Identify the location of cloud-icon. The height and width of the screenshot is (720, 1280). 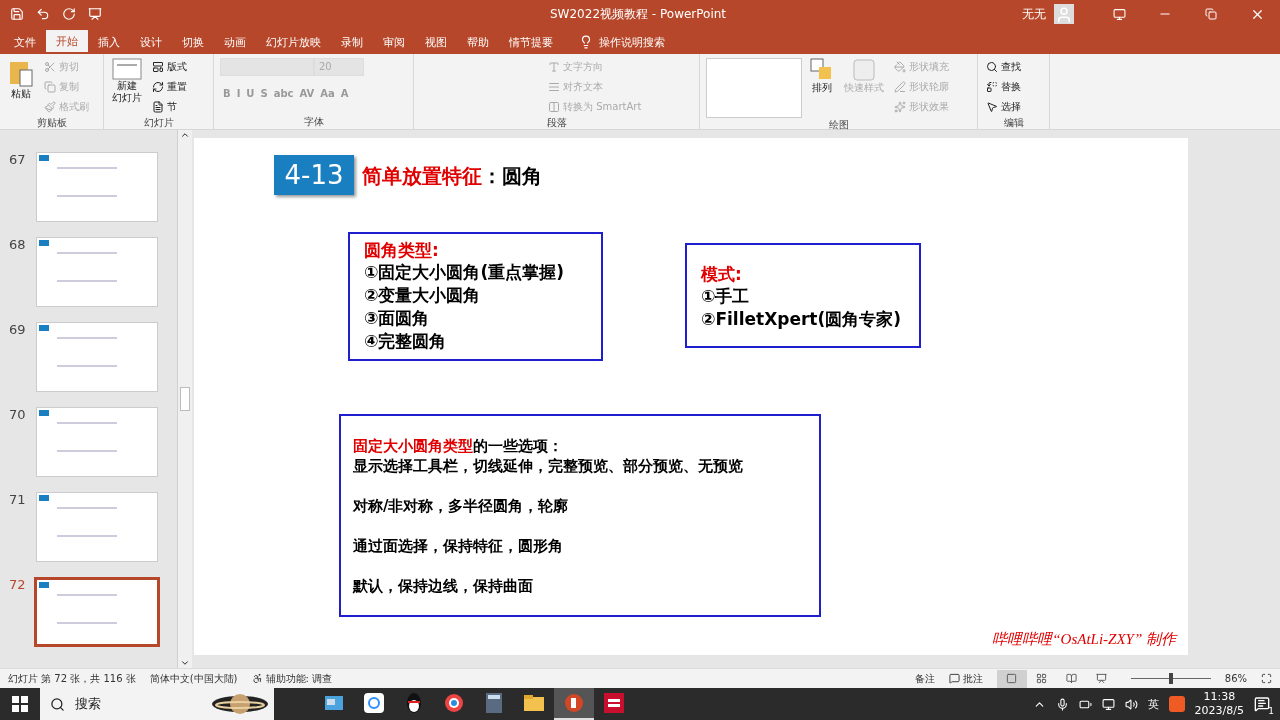
(374, 703).